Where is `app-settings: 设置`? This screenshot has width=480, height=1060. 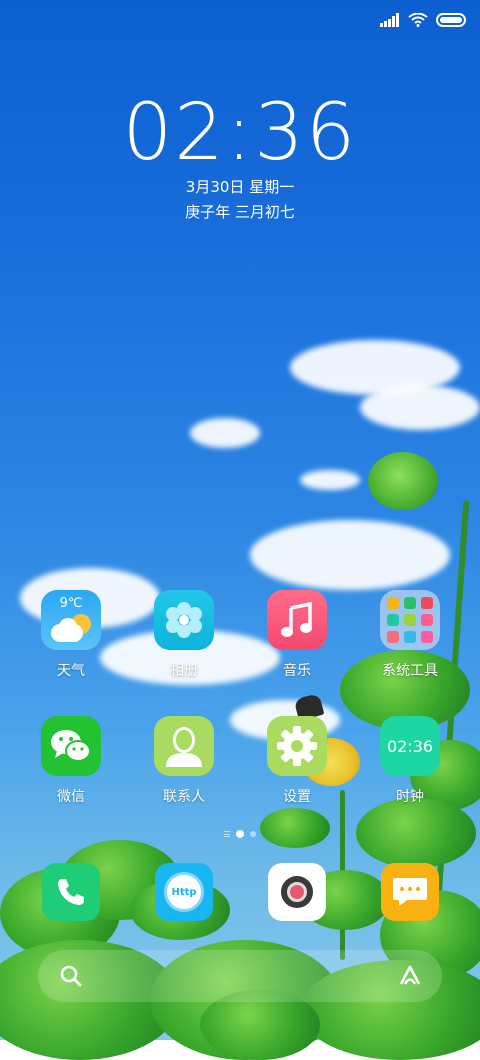
app-settings: 设置 is located at coordinates (297, 761).